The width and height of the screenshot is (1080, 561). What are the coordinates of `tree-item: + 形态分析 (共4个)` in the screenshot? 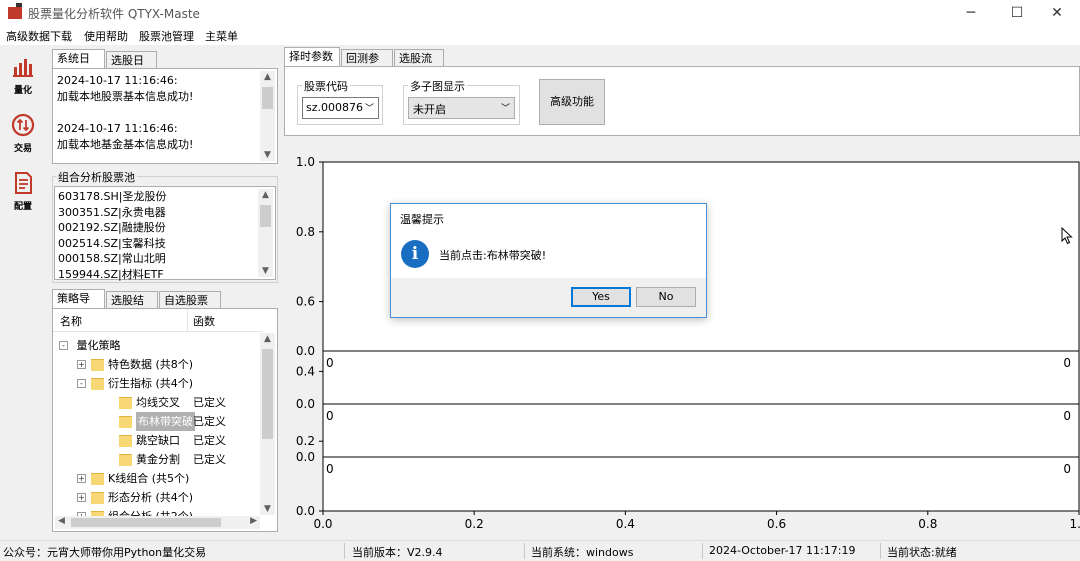 It's located at (158, 497).